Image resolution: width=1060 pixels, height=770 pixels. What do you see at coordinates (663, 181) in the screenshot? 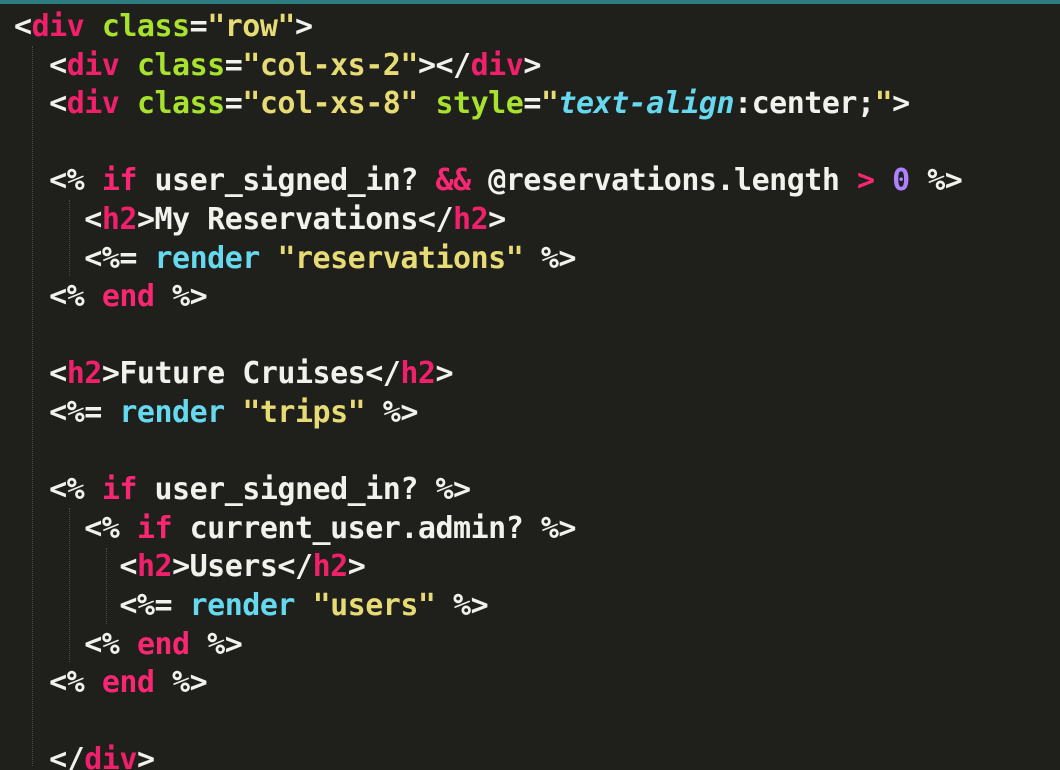
I see `code-token: @reservations.length` at bounding box center [663, 181].